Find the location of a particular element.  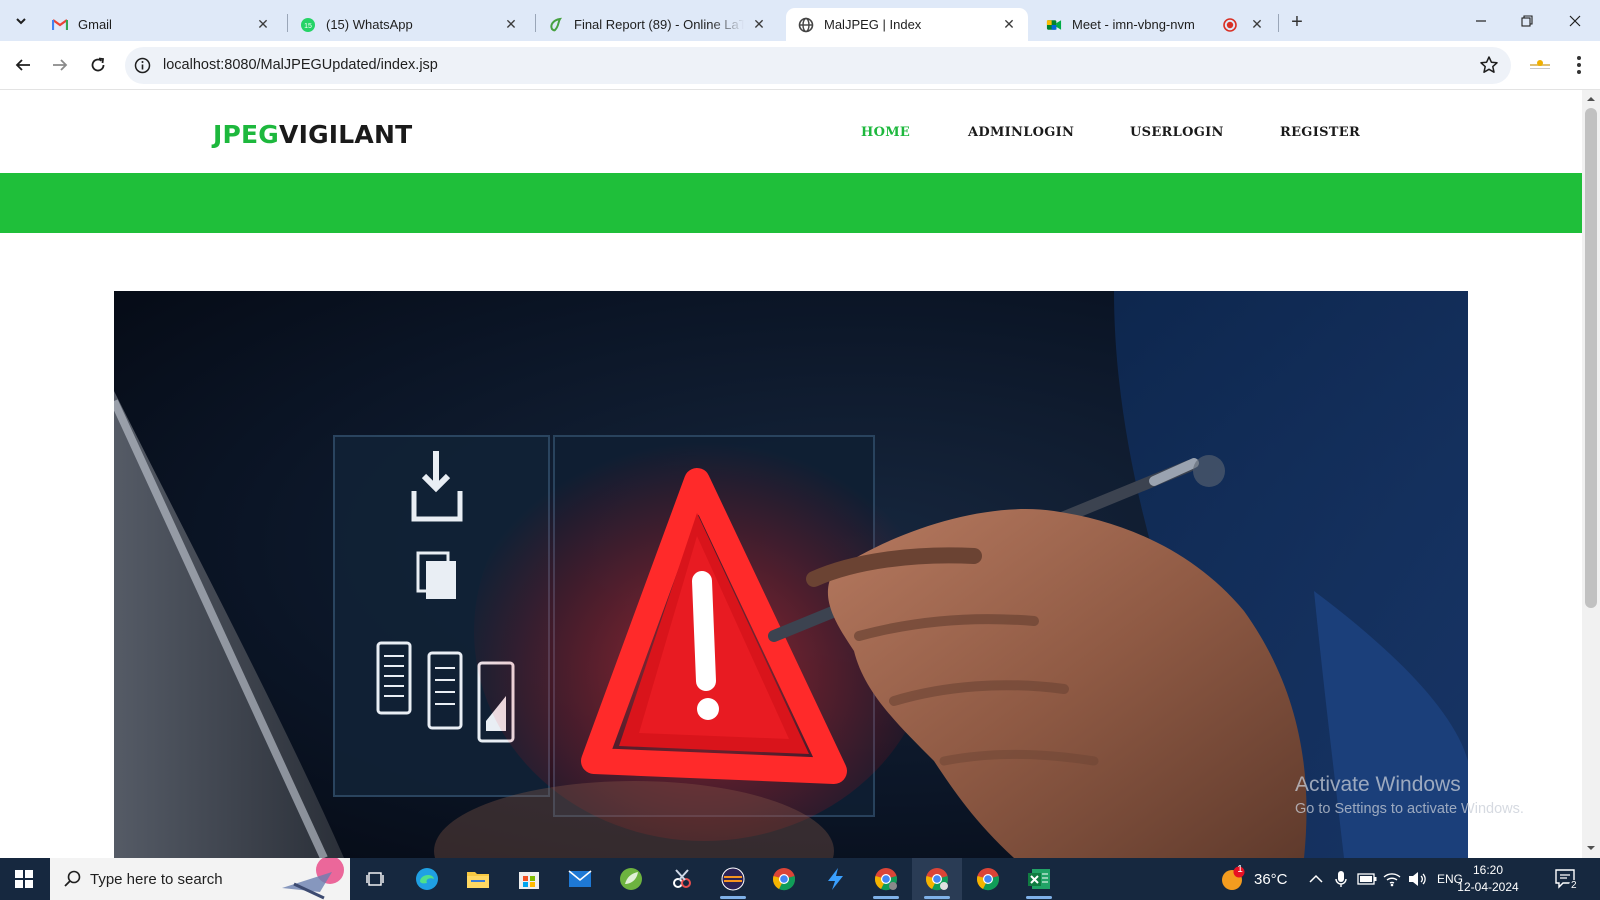

page-scrollbar is located at coordinates (1591, 474).